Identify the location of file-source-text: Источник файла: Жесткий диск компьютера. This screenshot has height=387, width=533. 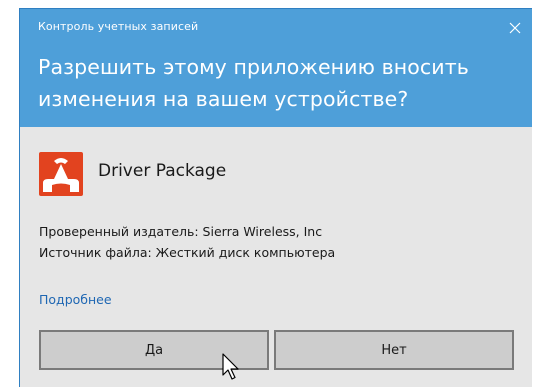
(187, 252).